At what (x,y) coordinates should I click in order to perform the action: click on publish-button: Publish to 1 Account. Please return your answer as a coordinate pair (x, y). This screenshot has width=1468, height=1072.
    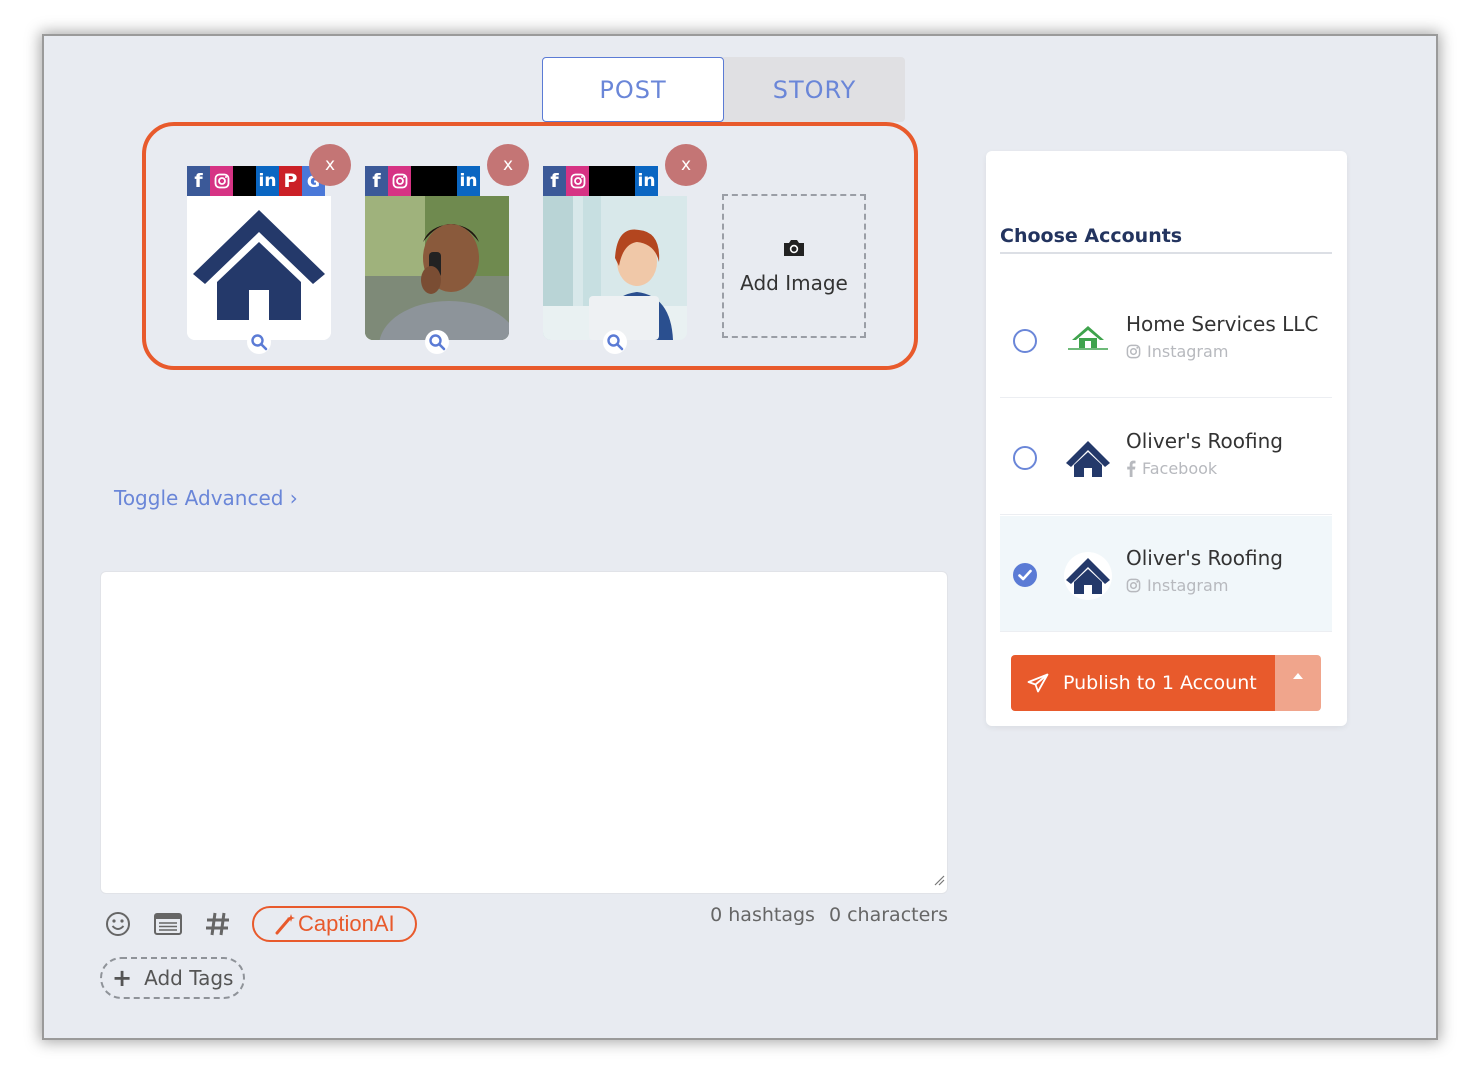
    Looking at the image, I should click on (1143, 683).